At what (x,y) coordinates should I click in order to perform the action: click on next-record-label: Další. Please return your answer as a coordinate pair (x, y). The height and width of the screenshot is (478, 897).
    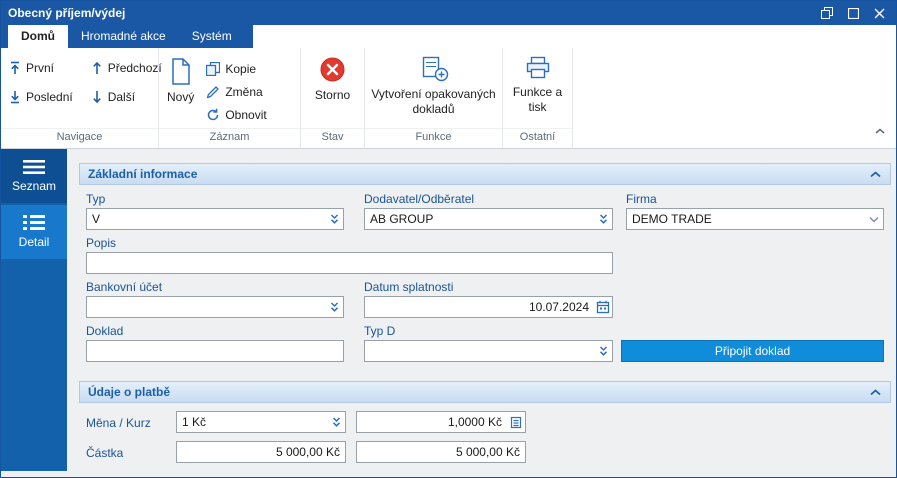
    Looking at the image, I should click on (121, 97).